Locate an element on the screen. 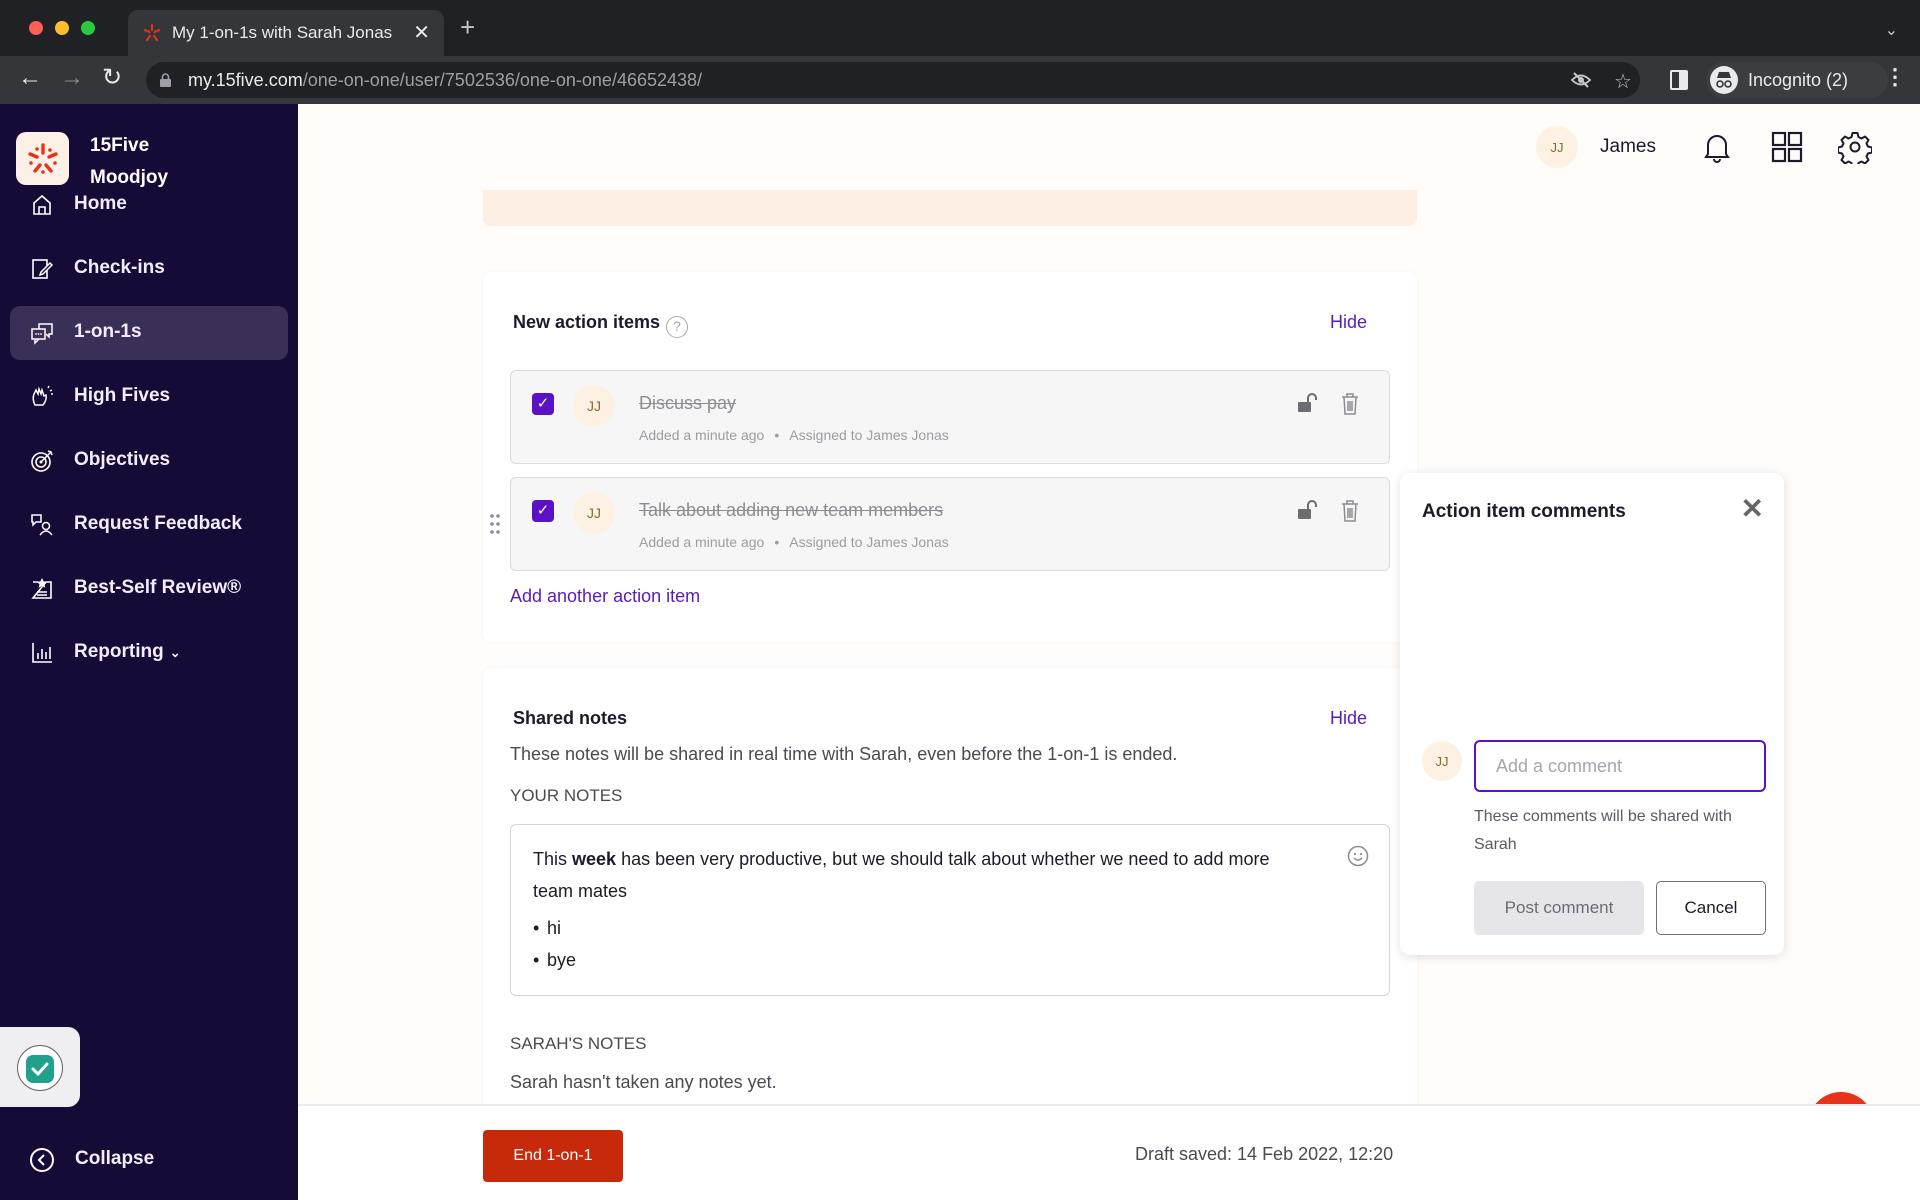  side-panel-icon is located at coordinates (1679, 80).